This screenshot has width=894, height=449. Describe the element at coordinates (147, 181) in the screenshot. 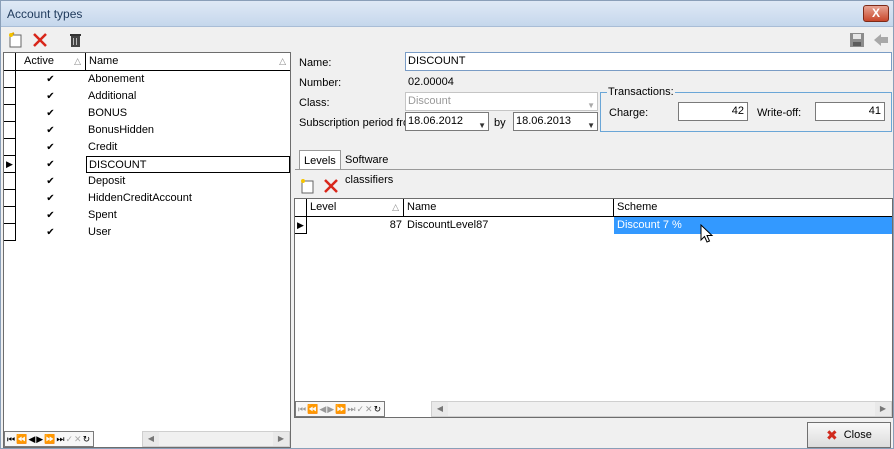

I see `table-row: ✔ Deposit` at that location.